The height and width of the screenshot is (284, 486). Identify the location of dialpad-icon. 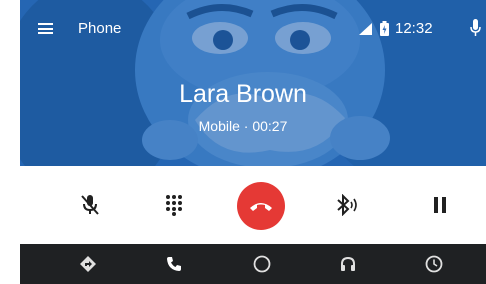
(174, 205).